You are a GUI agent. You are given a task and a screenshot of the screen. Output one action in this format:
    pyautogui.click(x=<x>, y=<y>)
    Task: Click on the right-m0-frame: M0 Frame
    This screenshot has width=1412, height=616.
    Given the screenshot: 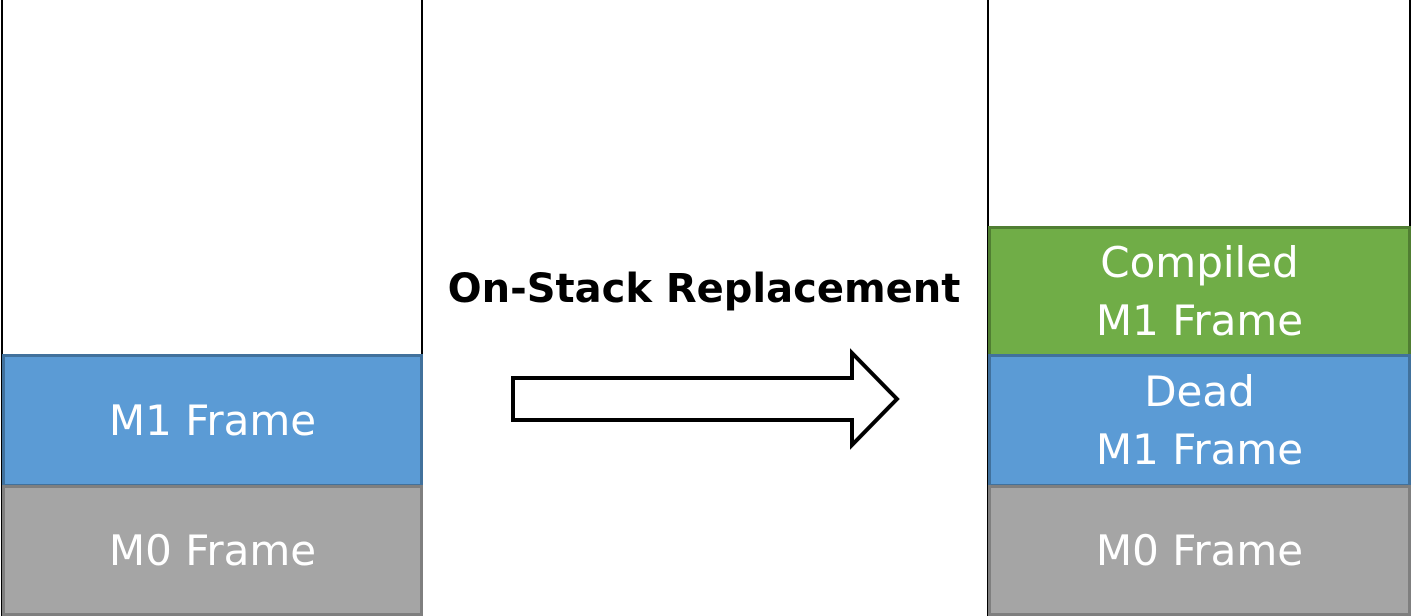 What is the action you would take?
    pyautogui.click(x=1199, y=550)
    